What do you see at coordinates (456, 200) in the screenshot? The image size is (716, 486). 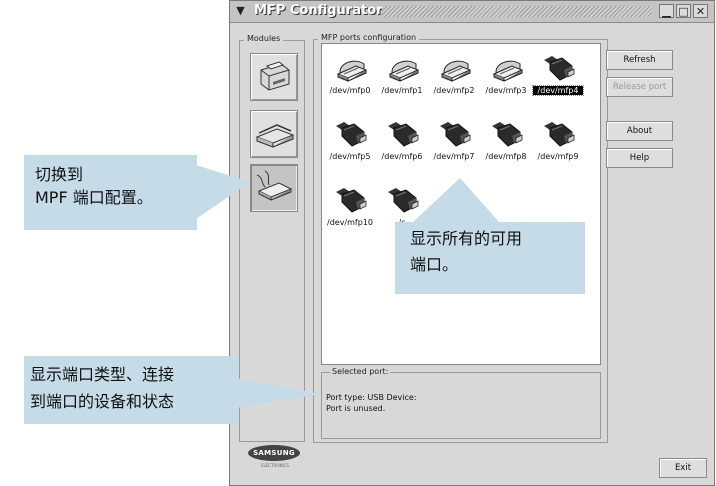 I see `callout-show-ports-pointer` at bounding box center [456, 200].